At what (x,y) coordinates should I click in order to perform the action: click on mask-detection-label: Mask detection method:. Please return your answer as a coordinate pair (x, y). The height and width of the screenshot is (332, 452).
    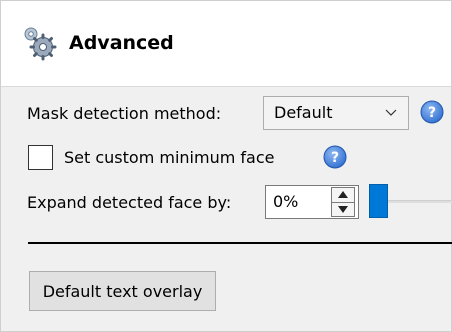
    Looking at the image, I should click on (124, 113).